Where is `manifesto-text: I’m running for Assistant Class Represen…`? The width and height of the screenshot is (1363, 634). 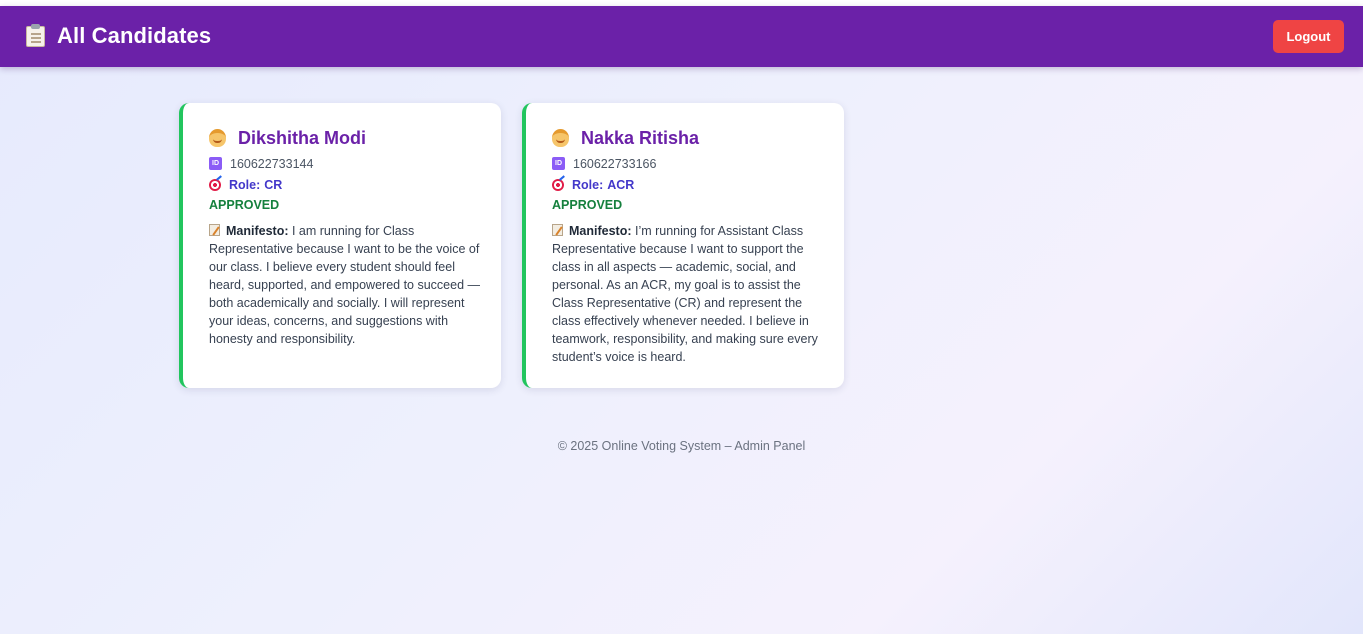
manifesto-text: I’m running for Assistant Class Represen… is located at coordinates (685, 294).